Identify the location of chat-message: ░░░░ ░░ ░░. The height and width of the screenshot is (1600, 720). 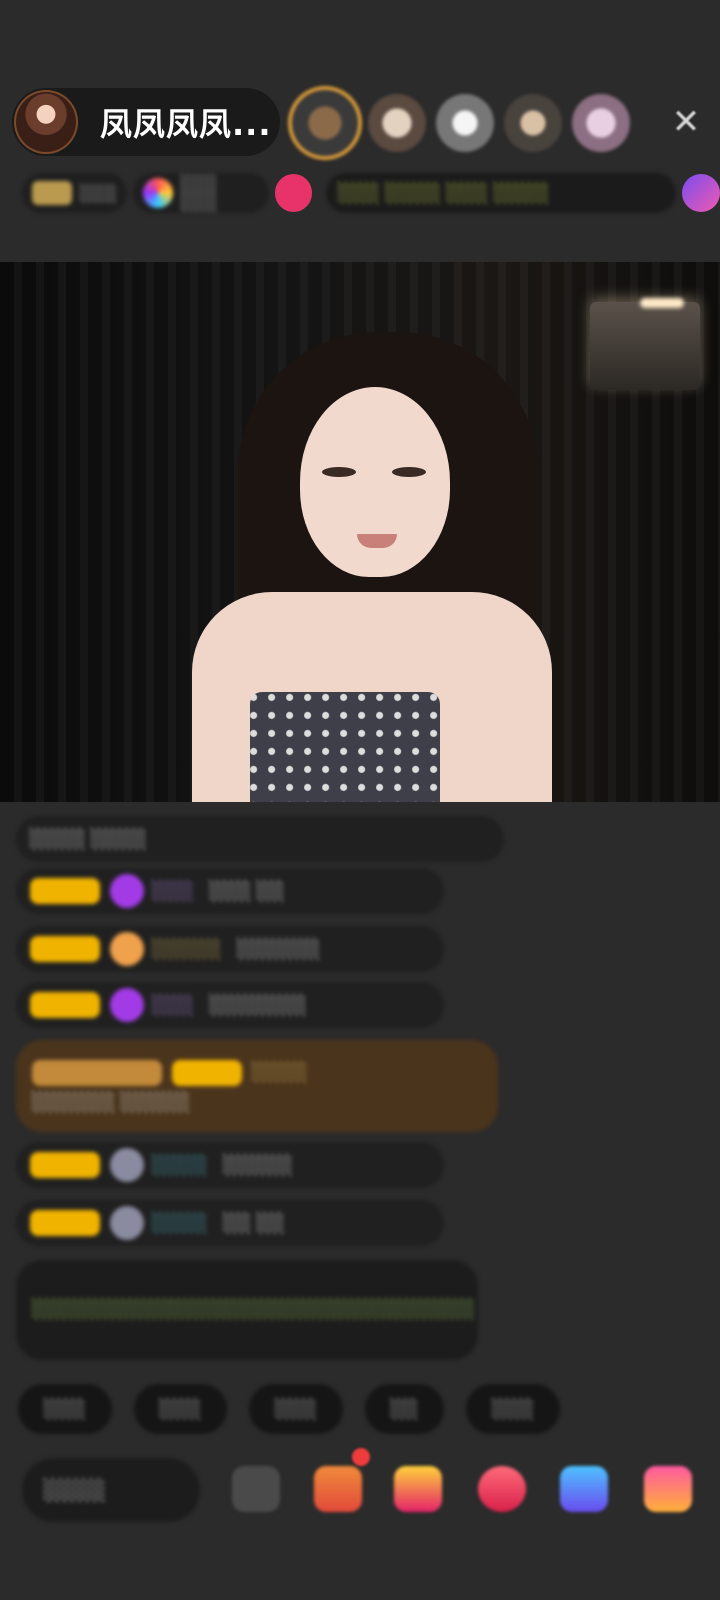
(230, 1223).